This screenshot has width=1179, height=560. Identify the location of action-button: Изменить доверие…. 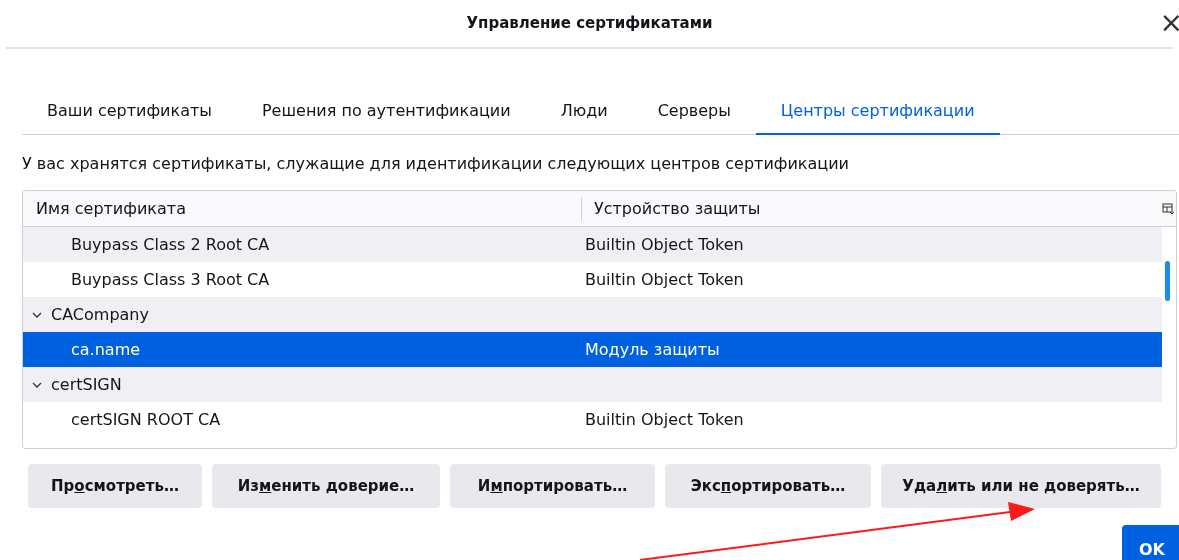
(326, 486).